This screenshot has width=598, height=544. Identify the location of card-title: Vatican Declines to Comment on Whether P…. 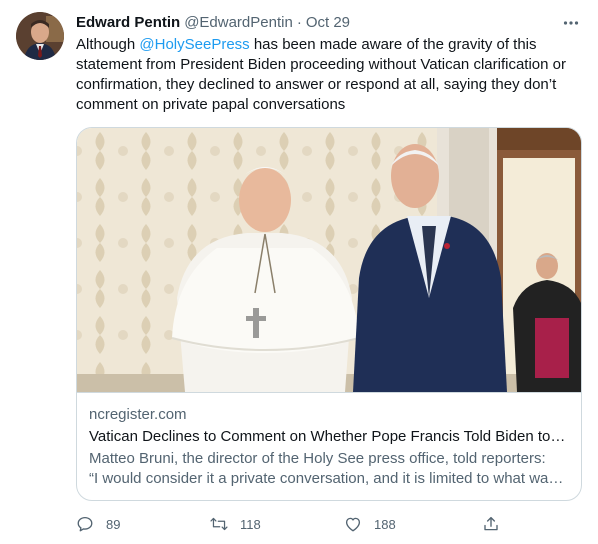
(329, 436).